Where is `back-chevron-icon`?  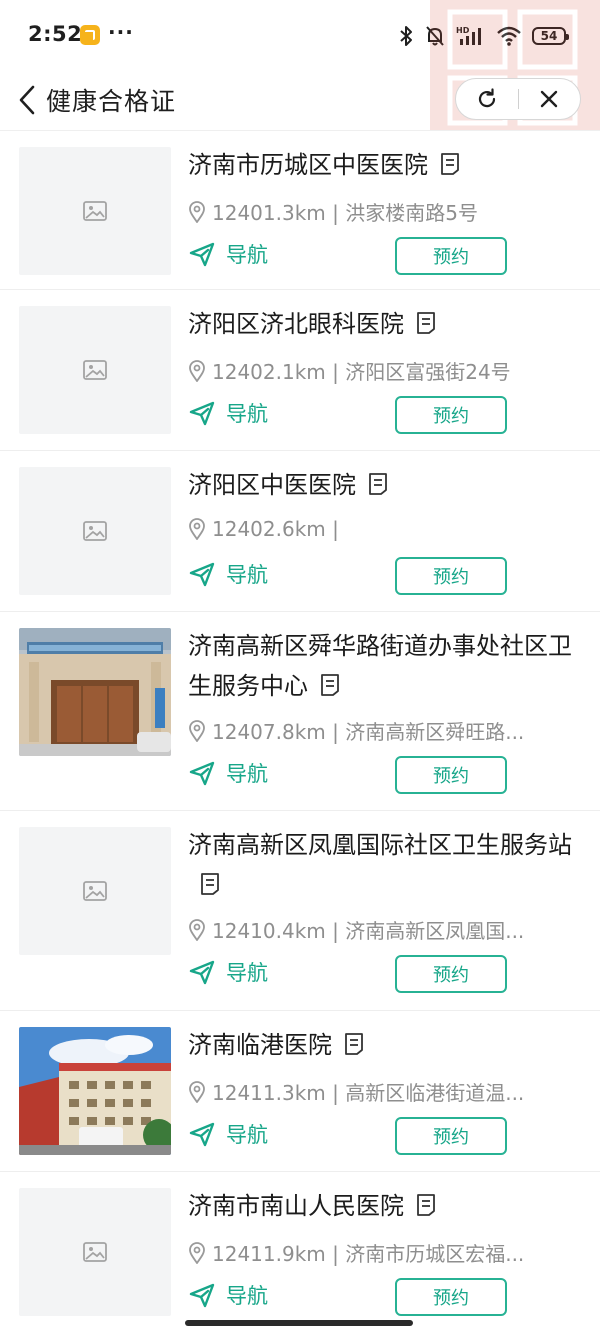
back-chevron-icon is located at coordinates (27, 100).